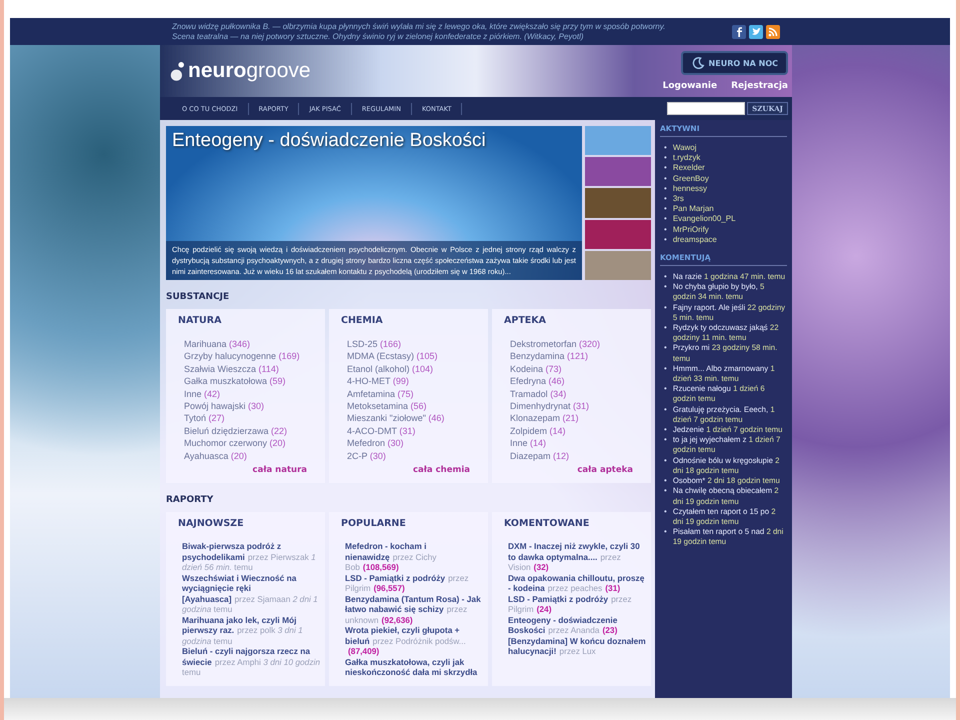 The height and width of the screenshot is (720, 960). I want to click on more-link: cała chemia, so click(447, 470).